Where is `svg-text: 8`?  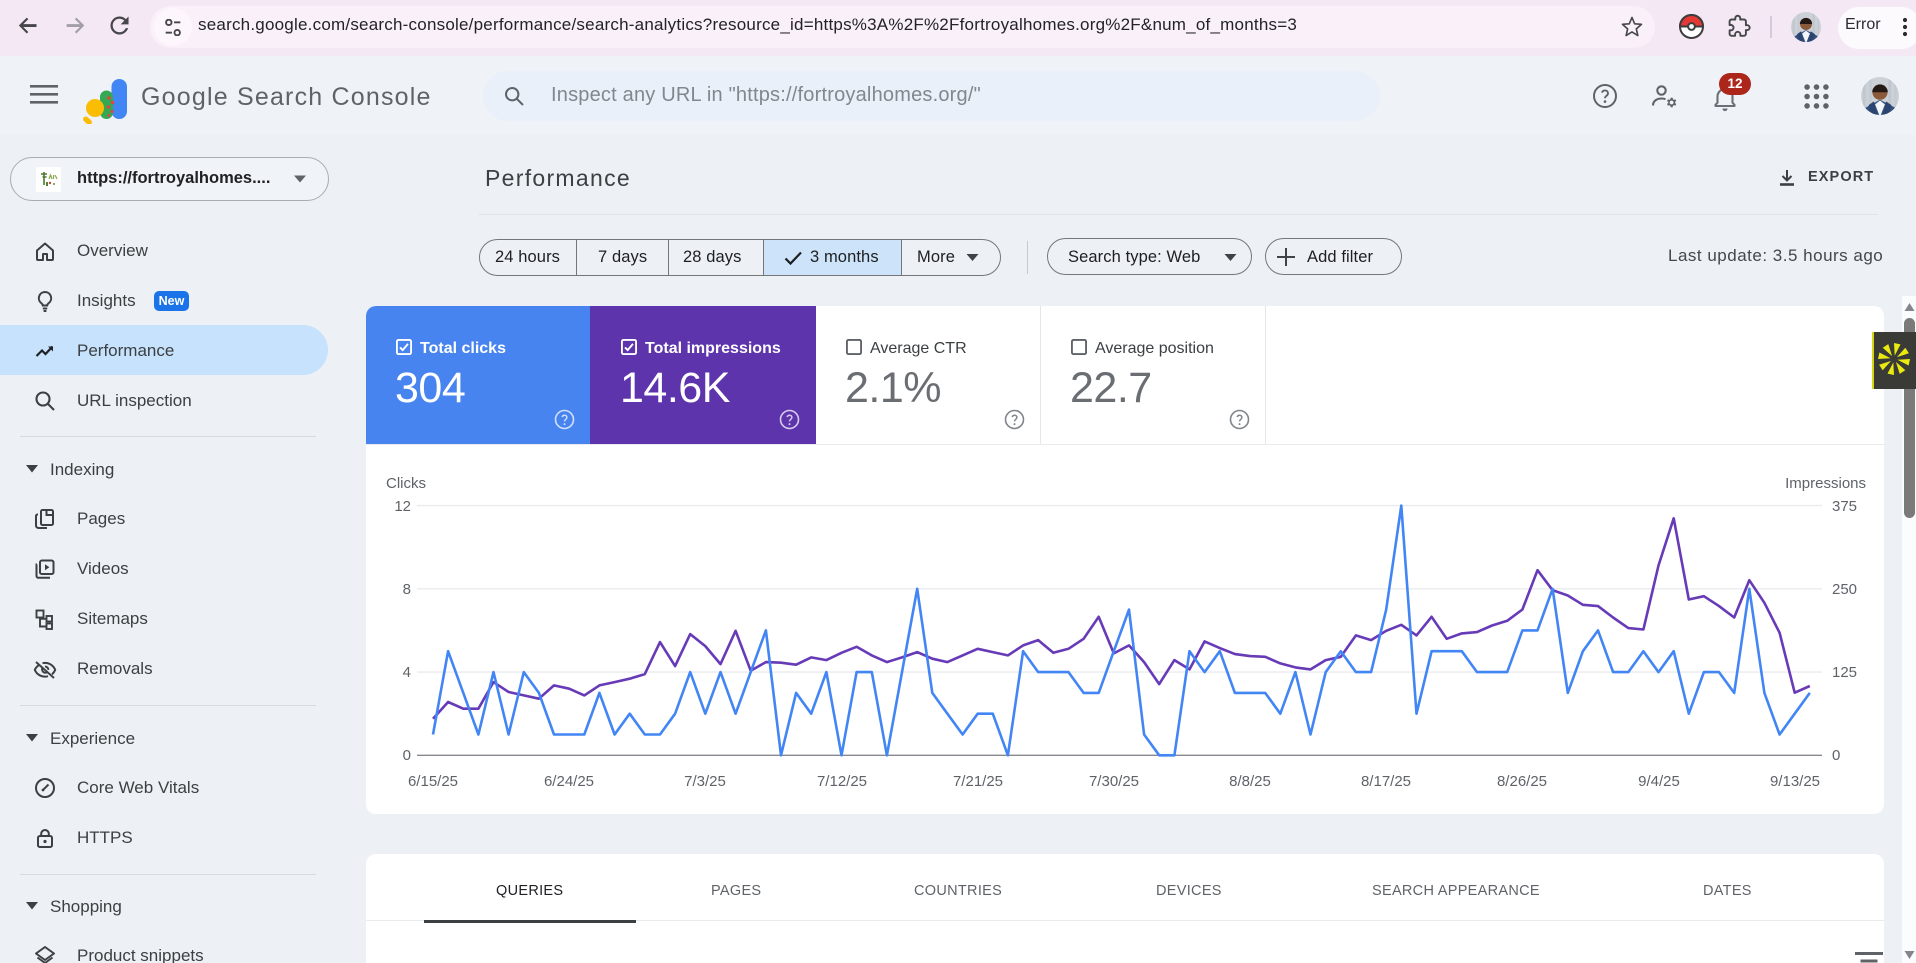
svg-text: 8 is located at coordinates (407, 589).